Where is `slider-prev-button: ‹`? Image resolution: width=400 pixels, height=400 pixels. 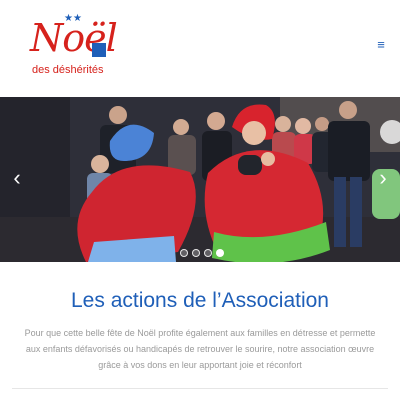 slider-prev-button: ‹ is located at coordinates (17, 178).